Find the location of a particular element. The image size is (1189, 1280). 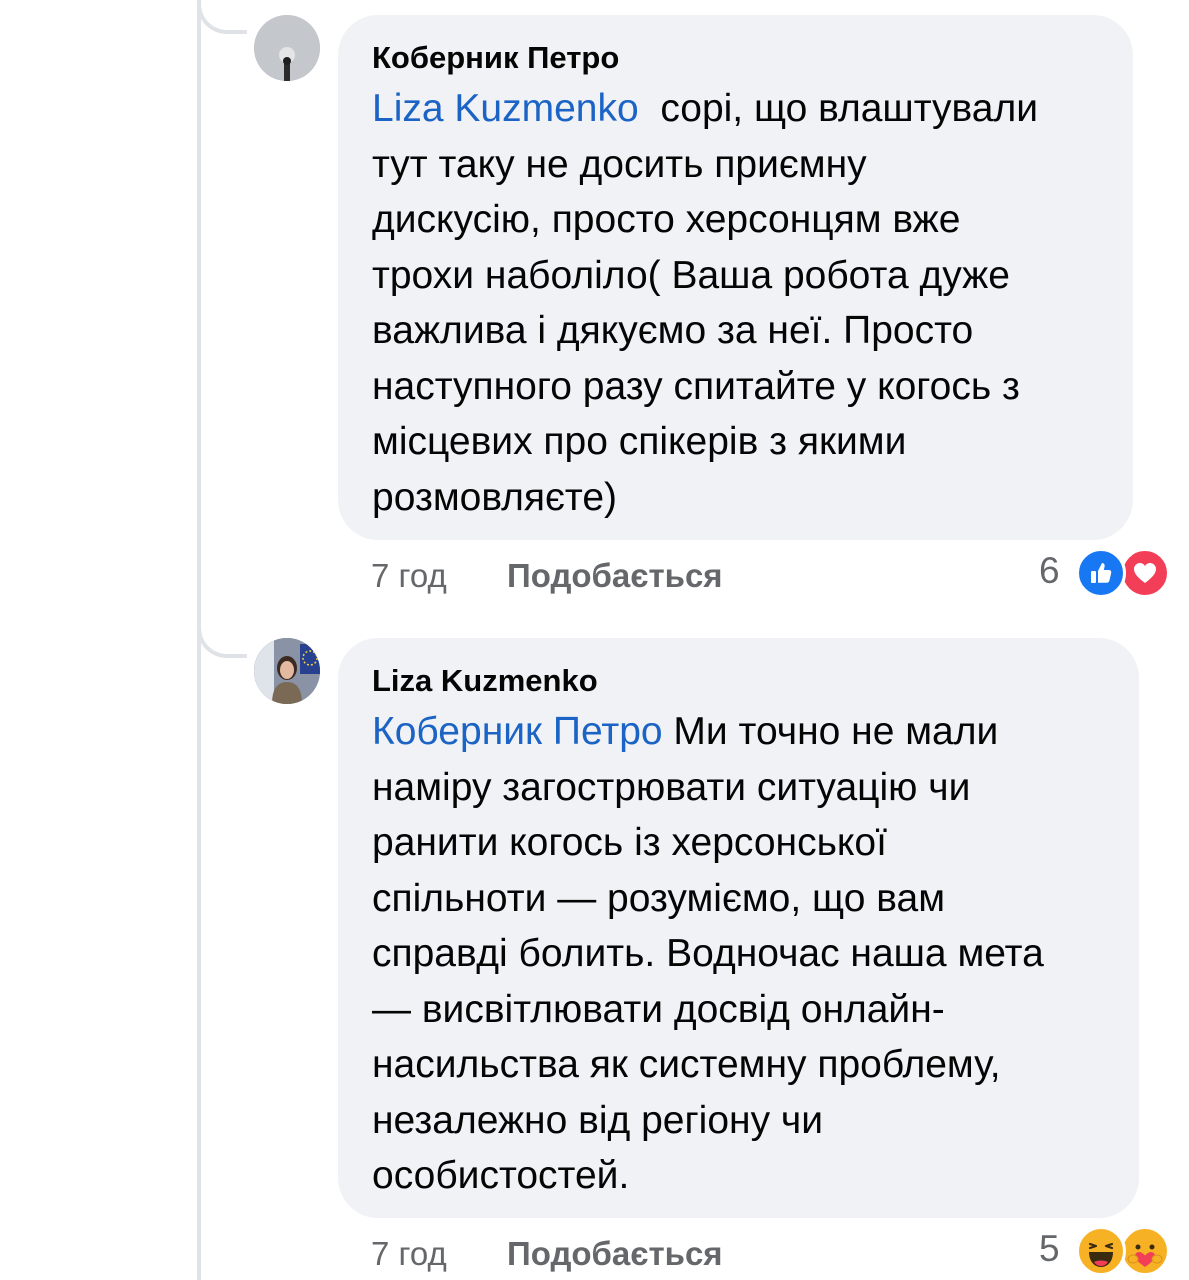

care-icon is located at coordinates (1145, 1251).